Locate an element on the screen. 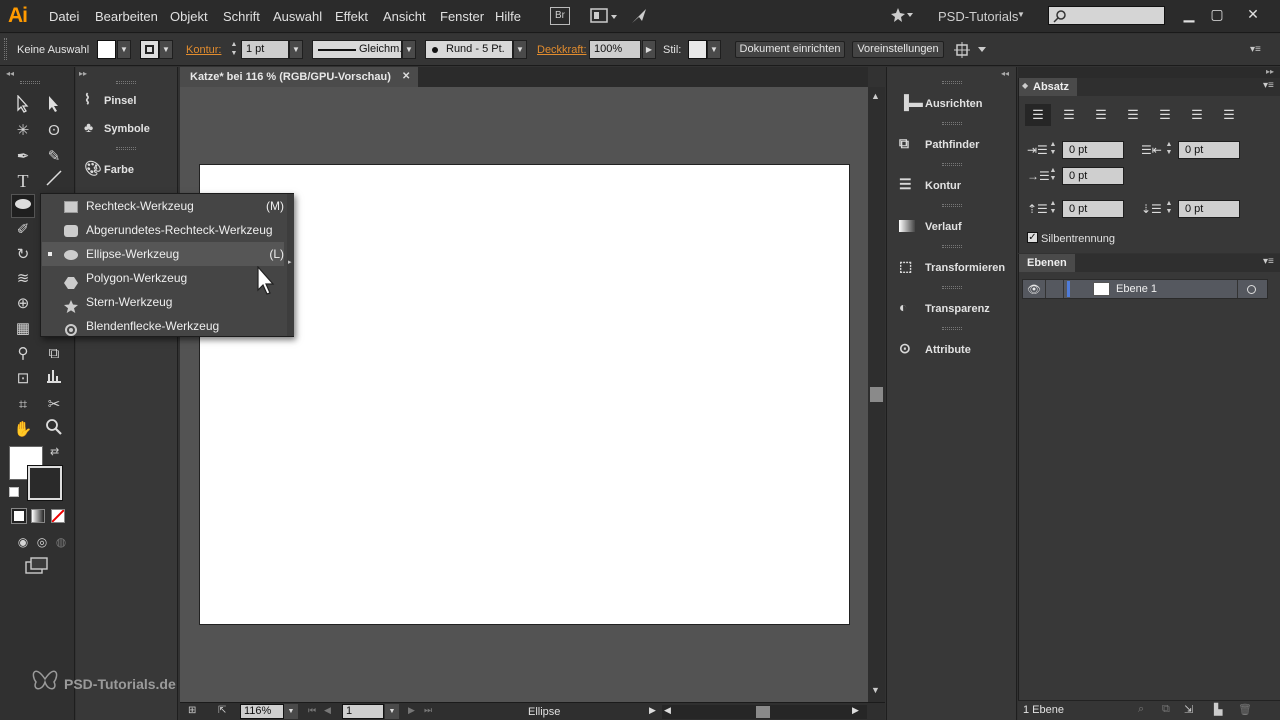 The width and height of the screenshot is (1280, 720). zoom-tool-icon is located at coordinates (54, 430).